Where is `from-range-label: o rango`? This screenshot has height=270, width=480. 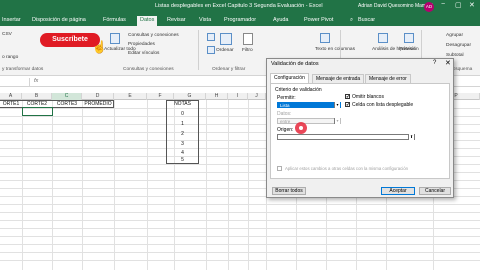 from-range-label: o rango is located at coordinates (10, 57).